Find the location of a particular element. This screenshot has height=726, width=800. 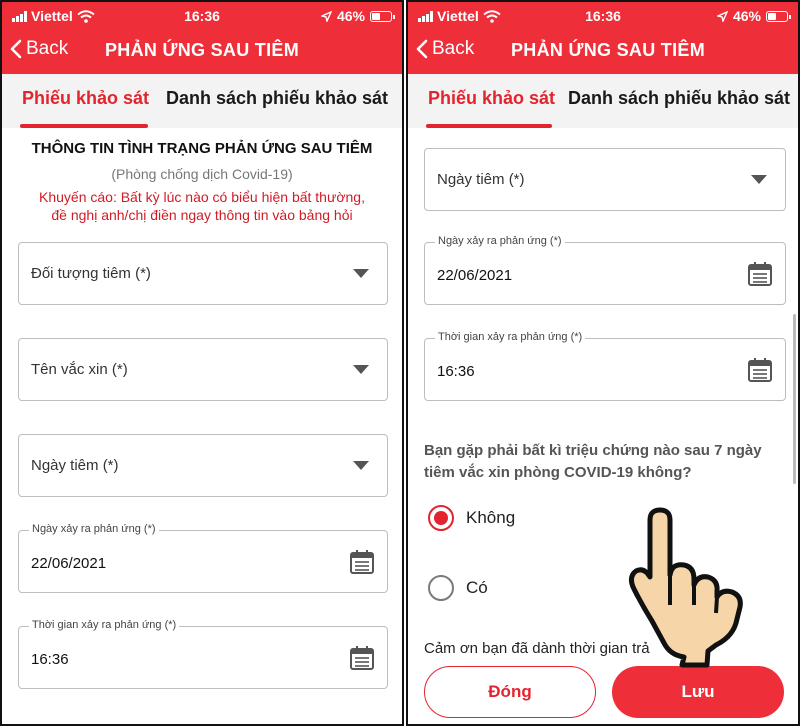

vaccine-name-placeholder: Tên vắc xin (*) is located at coordinates (79, 369).